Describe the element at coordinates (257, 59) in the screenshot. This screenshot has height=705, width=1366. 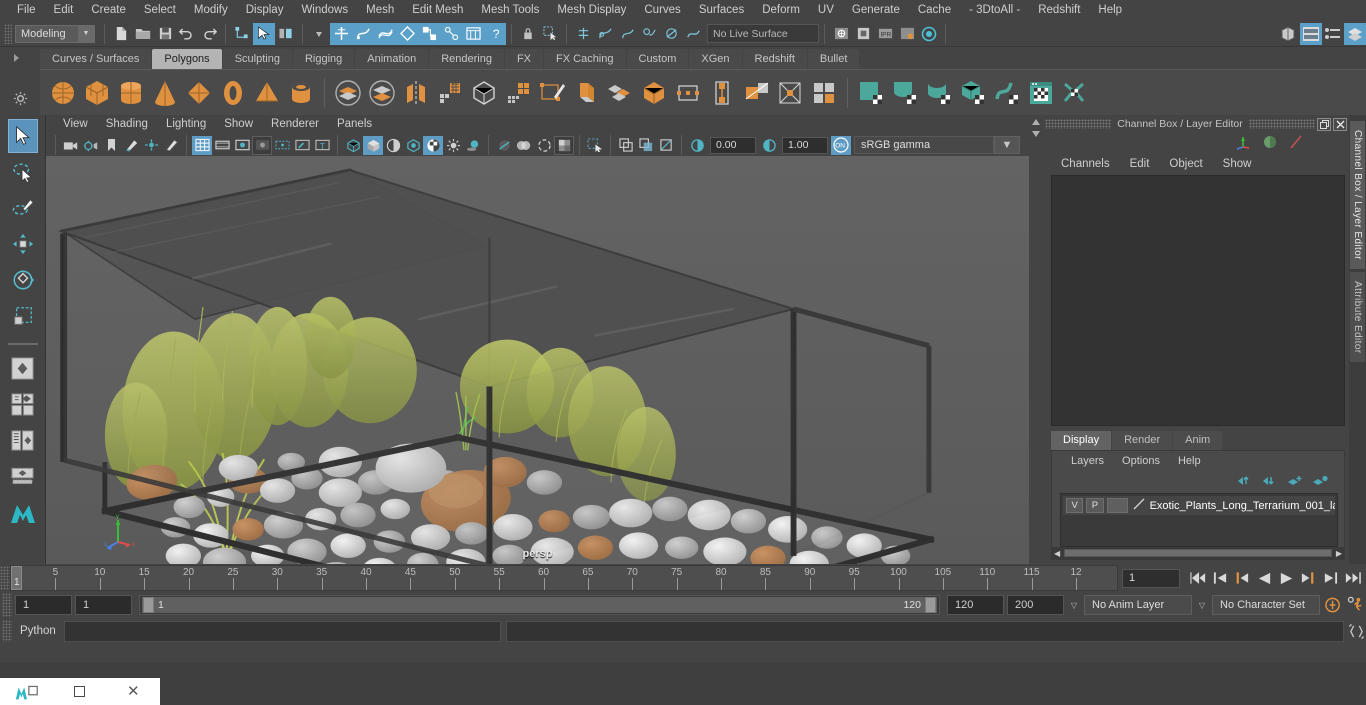
I see `shelf-tab-sculpting: Sculpting` at that location.